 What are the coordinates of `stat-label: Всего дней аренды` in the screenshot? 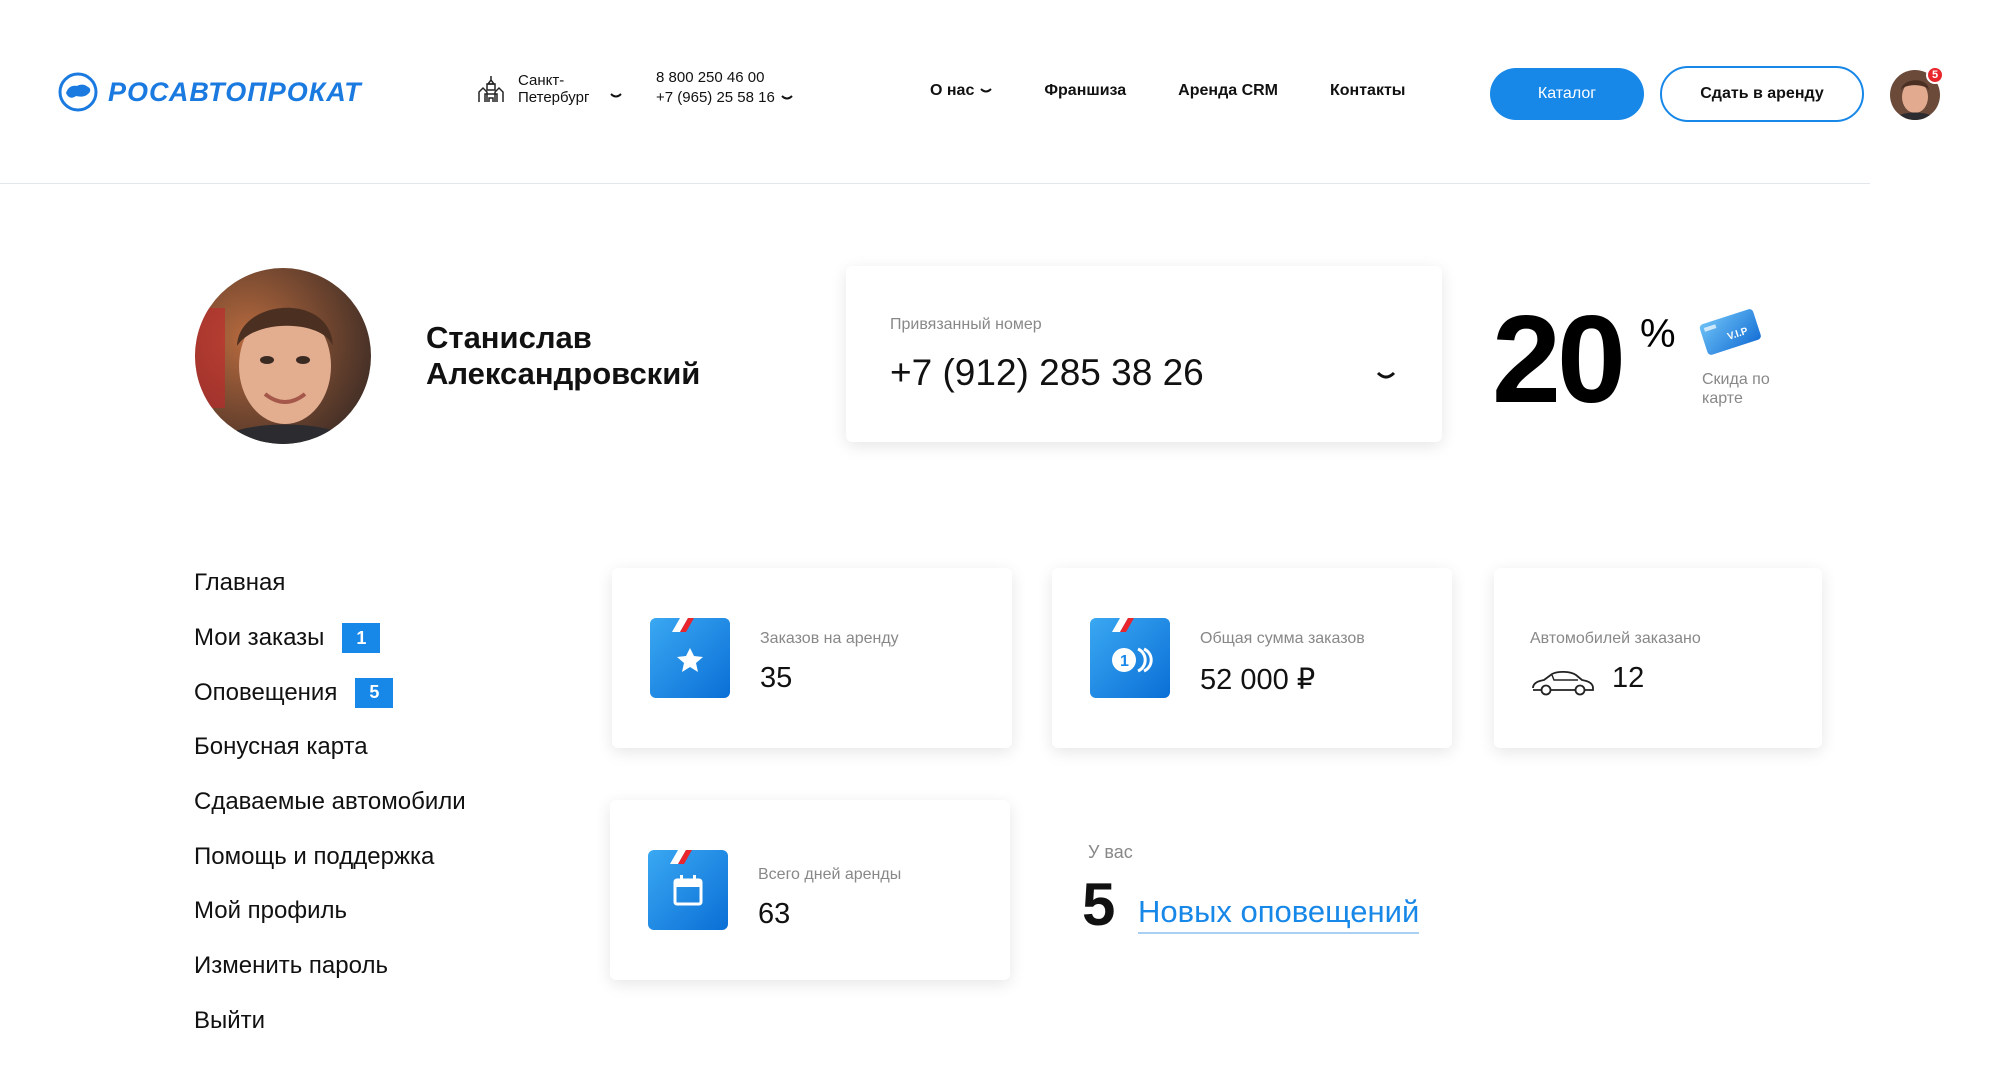 It's located at (830, 874).